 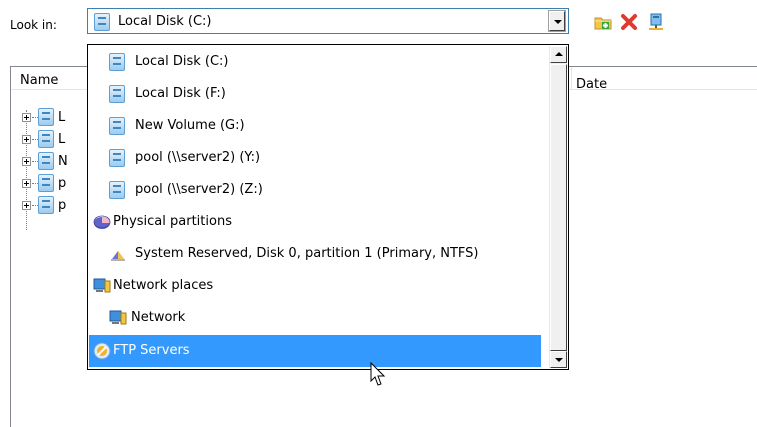 I want to click on dropdown-item-pool-z: pool (\\server2) (Z:), so click(x=315, y=190).